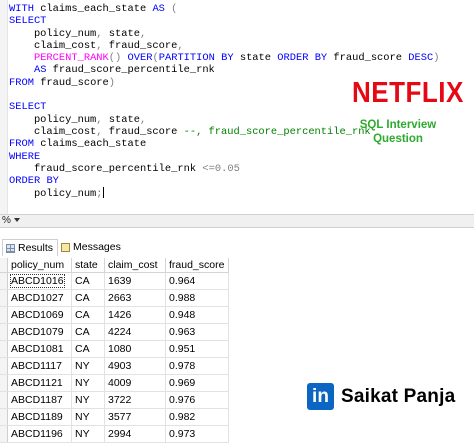 The image size is (474, 443). I want to click on cell-claim-cost: 1080, so click(135, 349).